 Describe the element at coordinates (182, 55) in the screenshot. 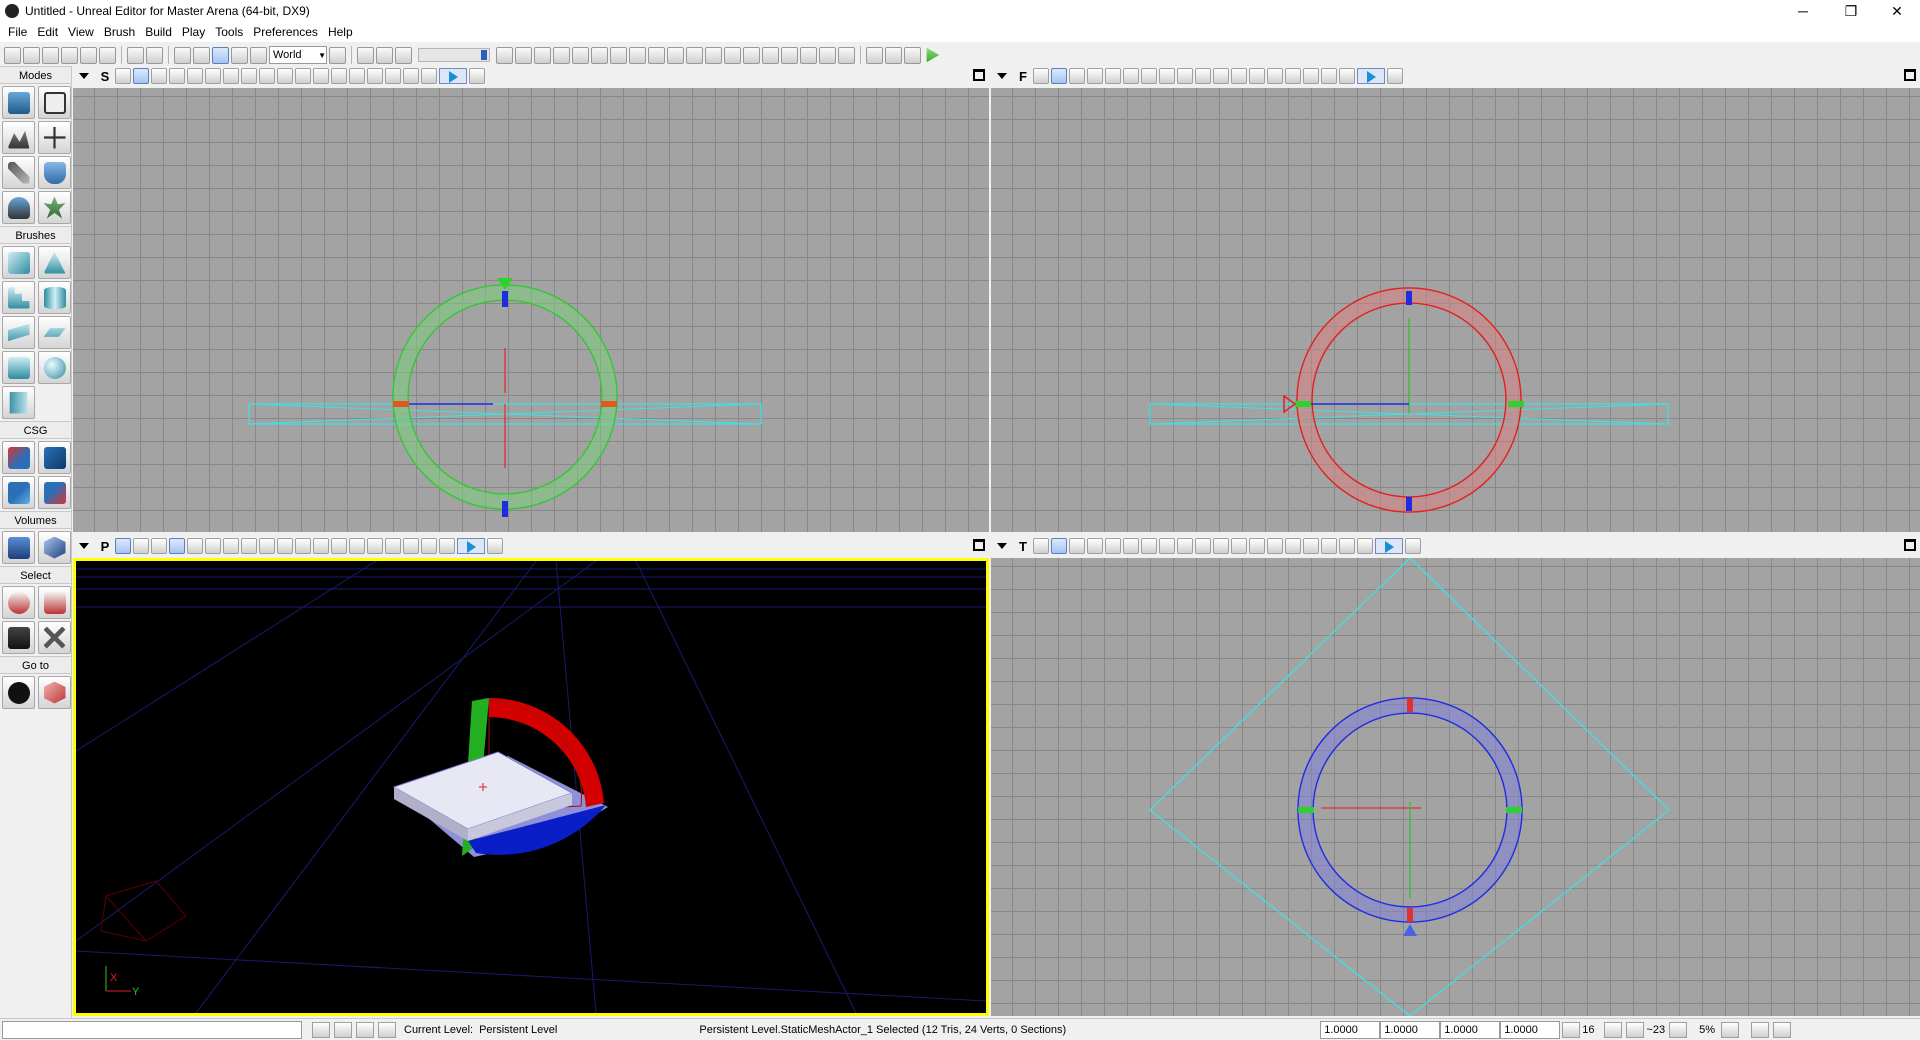

I see `select-icon` at that location.